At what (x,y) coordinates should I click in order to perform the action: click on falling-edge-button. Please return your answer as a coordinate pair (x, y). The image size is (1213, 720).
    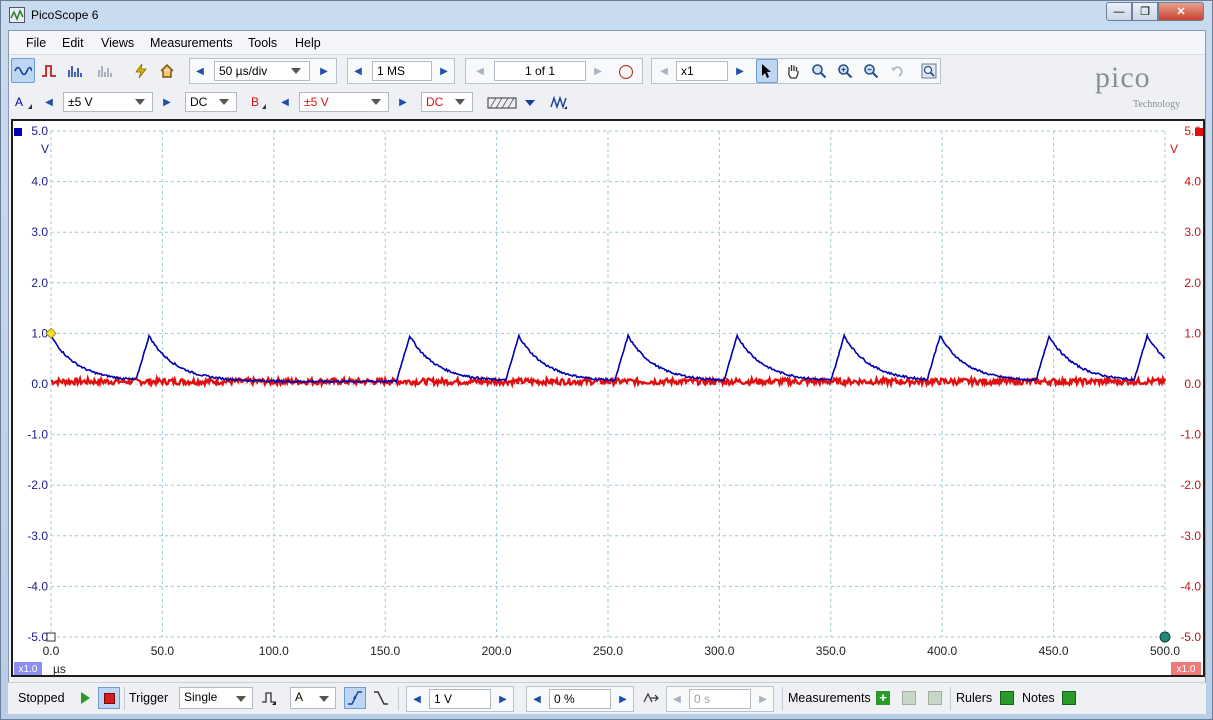
    Looking at the image, I should click on (381, 698).